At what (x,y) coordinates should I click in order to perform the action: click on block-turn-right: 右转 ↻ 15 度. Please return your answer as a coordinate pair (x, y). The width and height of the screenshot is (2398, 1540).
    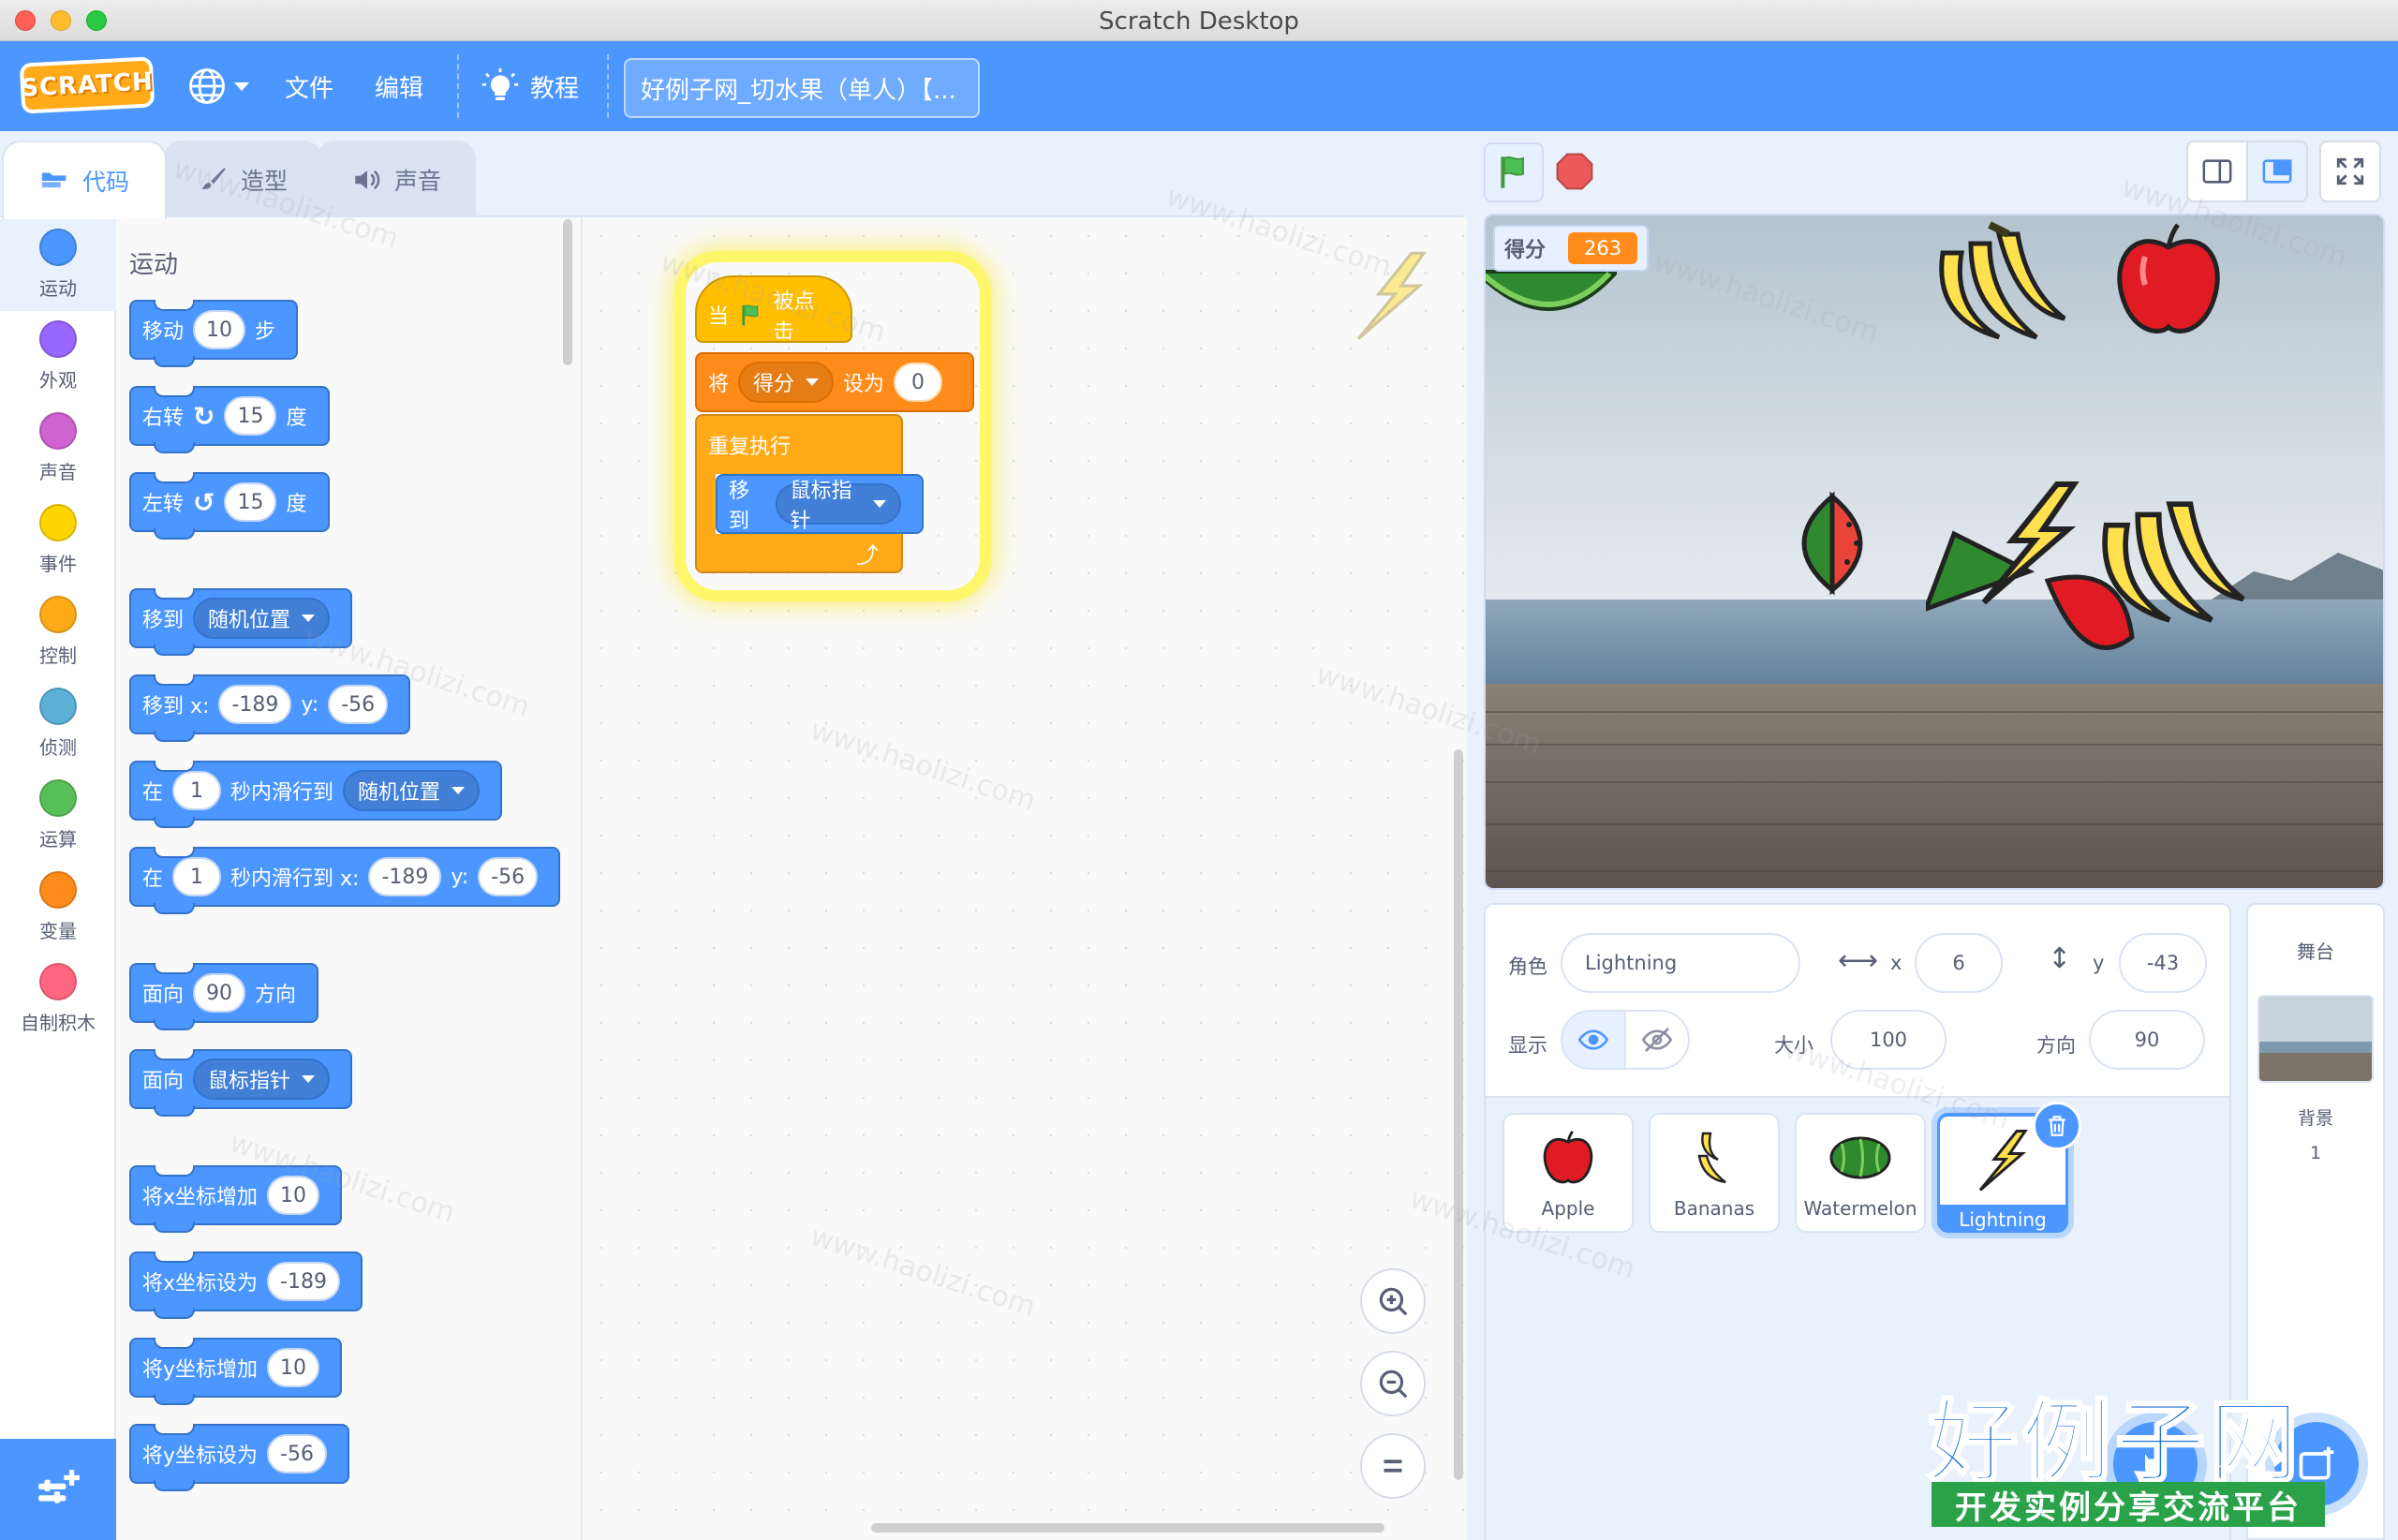
    Looking at the image, I should click on (229, 419).